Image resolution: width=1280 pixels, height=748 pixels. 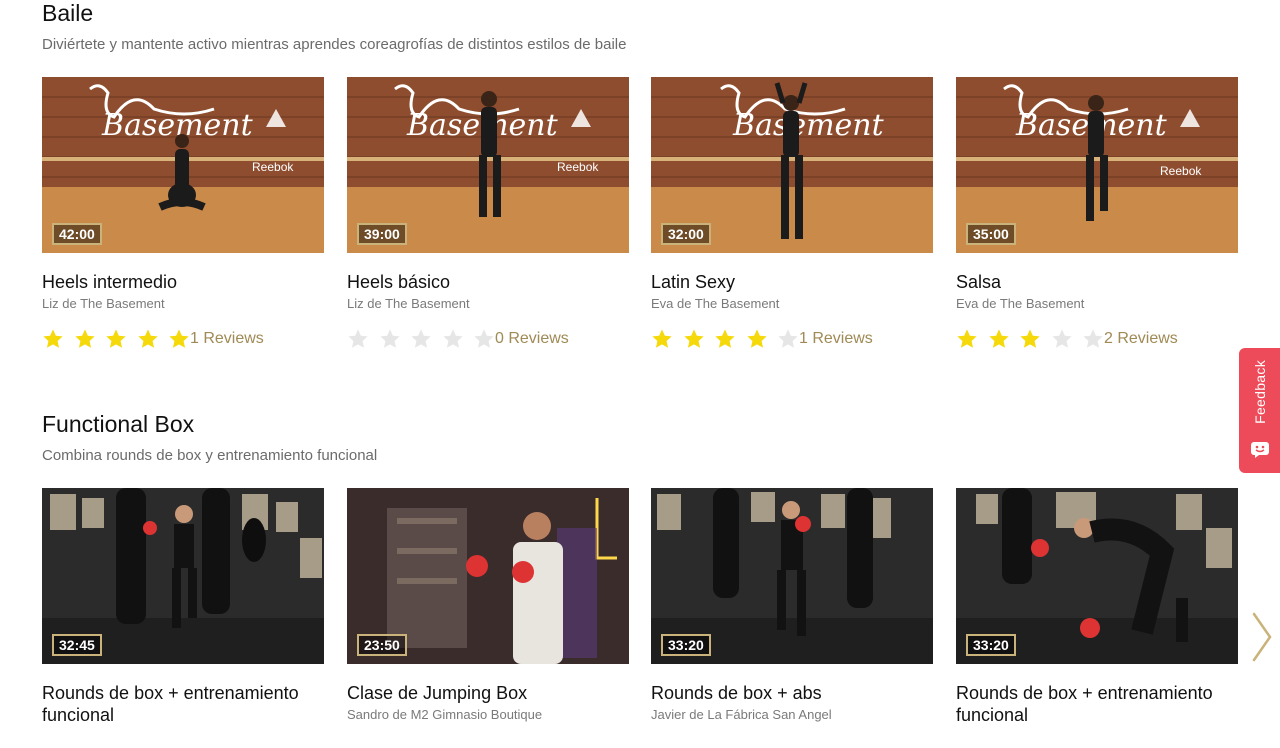 I want to click on duration-badge: 23:50, so click(x=382, y=645).